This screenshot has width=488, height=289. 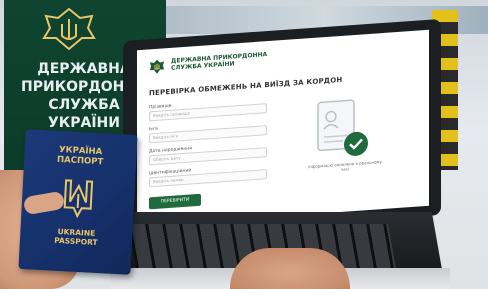 What do you see at coordinates (76, 237) in the screenshot?
I see `passport-title-en: UKRAINE PASSPORT` at bounding box center [76, 237].